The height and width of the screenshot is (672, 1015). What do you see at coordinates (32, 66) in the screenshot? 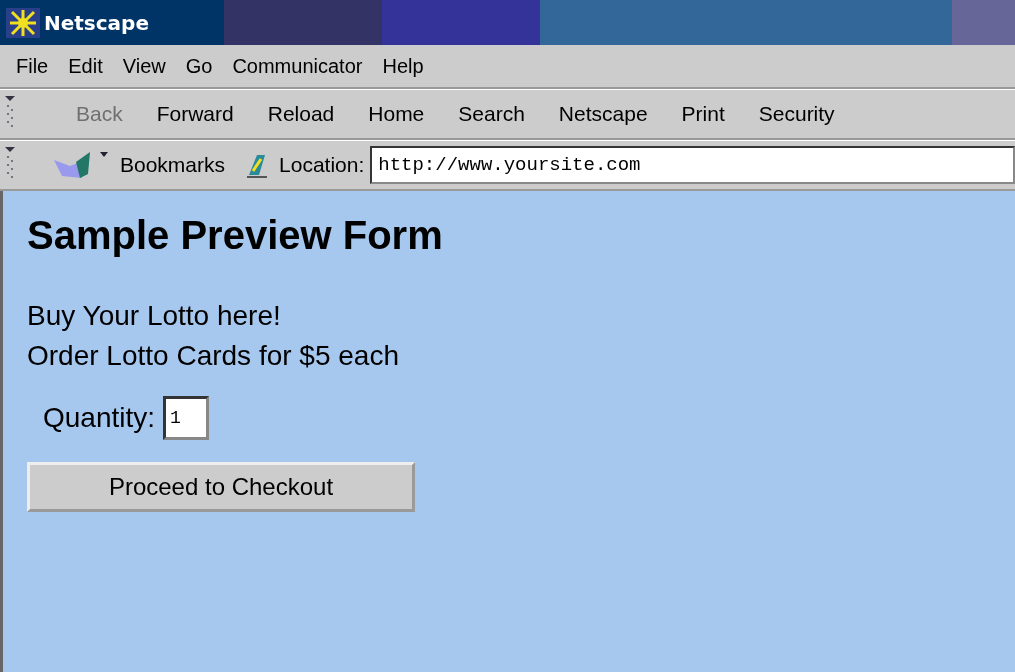
I see `menu-item: File` at bounding box center [32, 66].